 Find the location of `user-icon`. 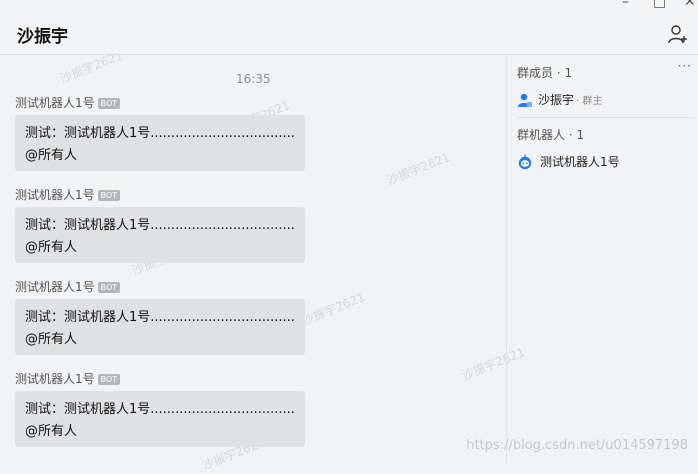

user-icon is located at coordinates (525, 100).